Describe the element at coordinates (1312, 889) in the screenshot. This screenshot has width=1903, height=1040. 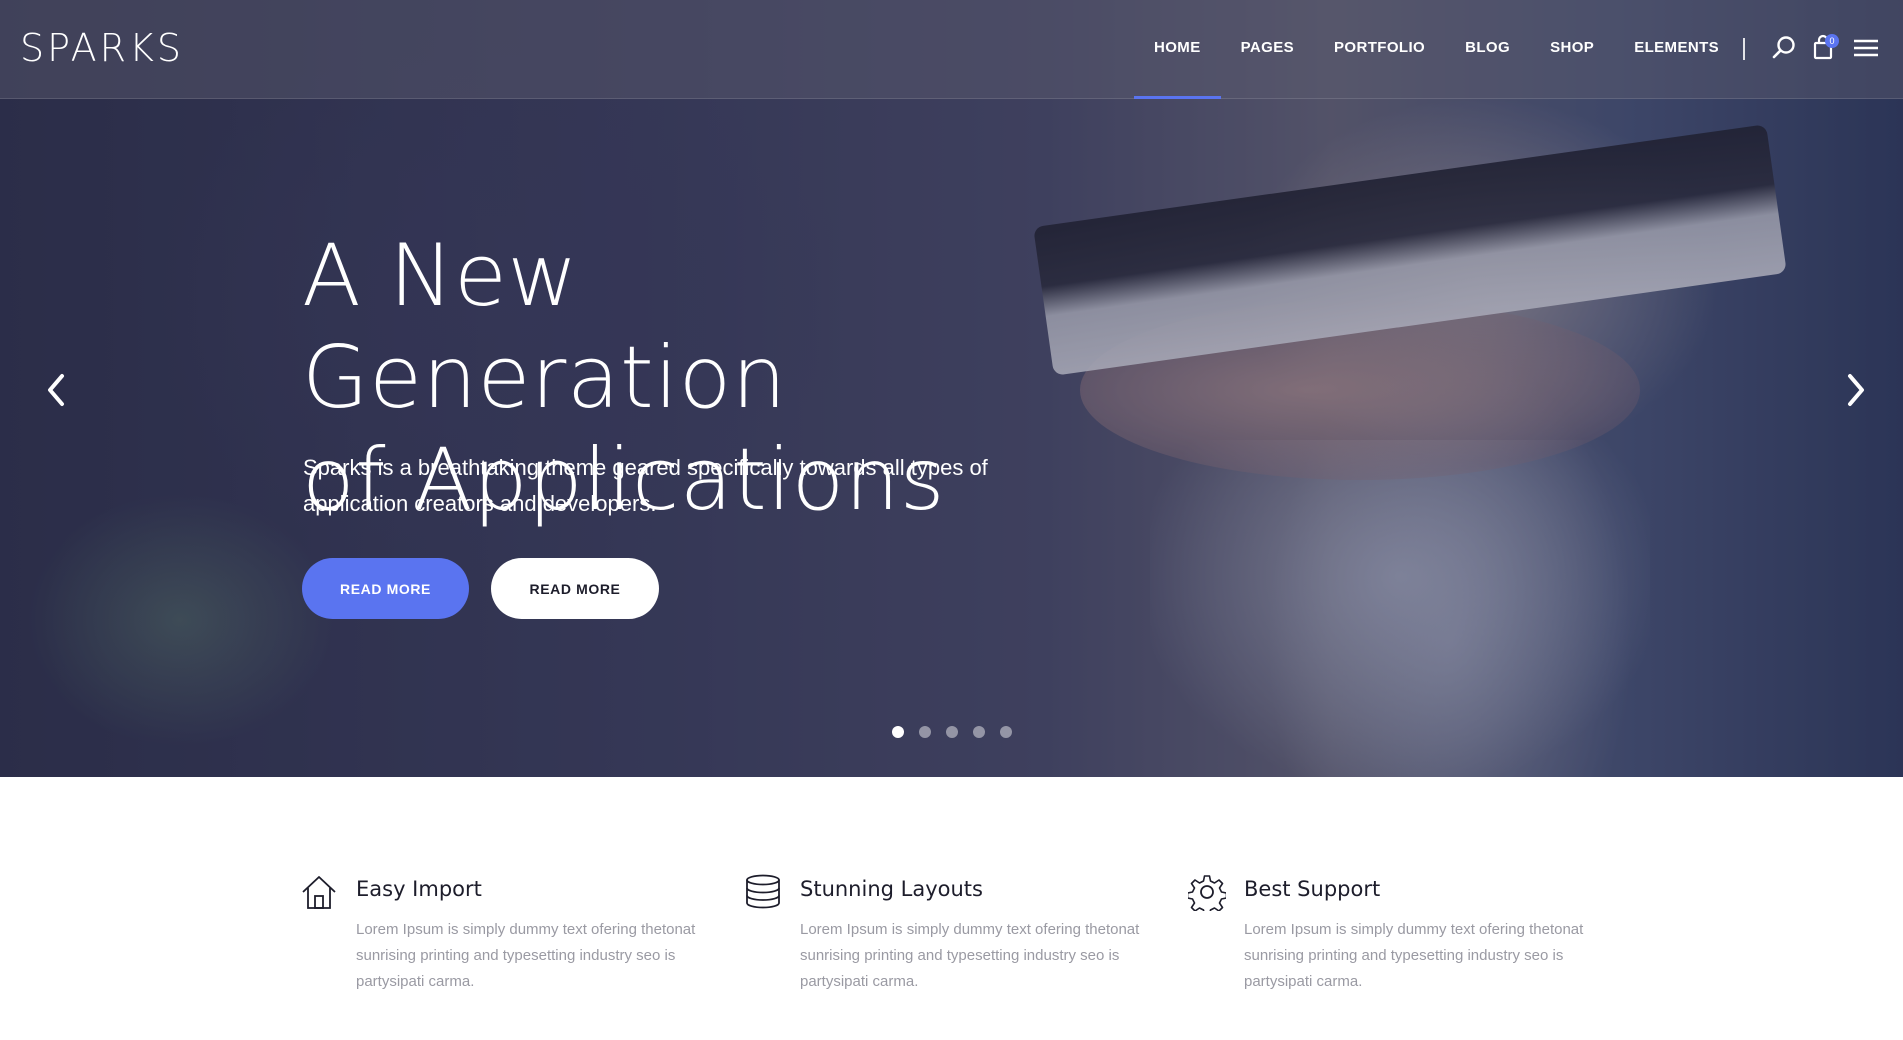
I see `feature-title: Best Support` at that location.